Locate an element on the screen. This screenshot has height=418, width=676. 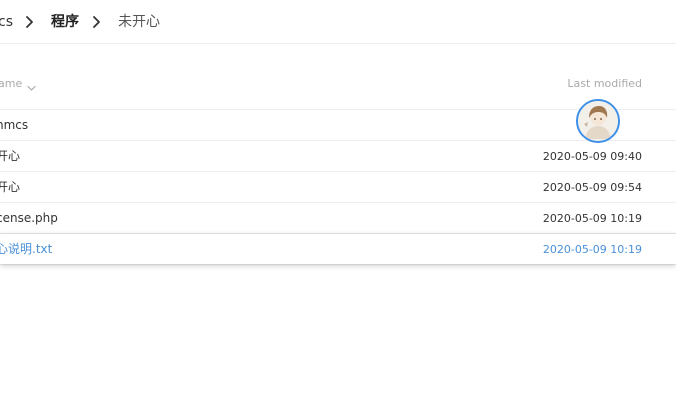
table-row: 开心 2020-05-09 09:54 is located at coordinates (338, 186).